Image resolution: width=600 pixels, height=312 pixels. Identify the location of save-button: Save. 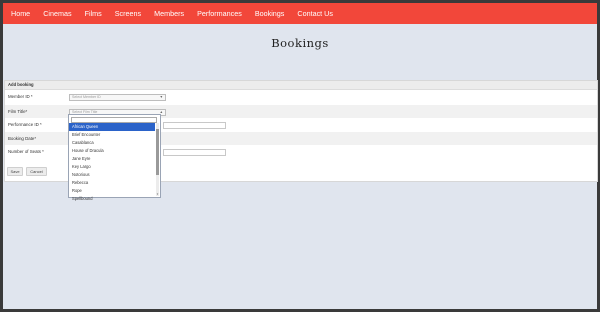
(15, 171).